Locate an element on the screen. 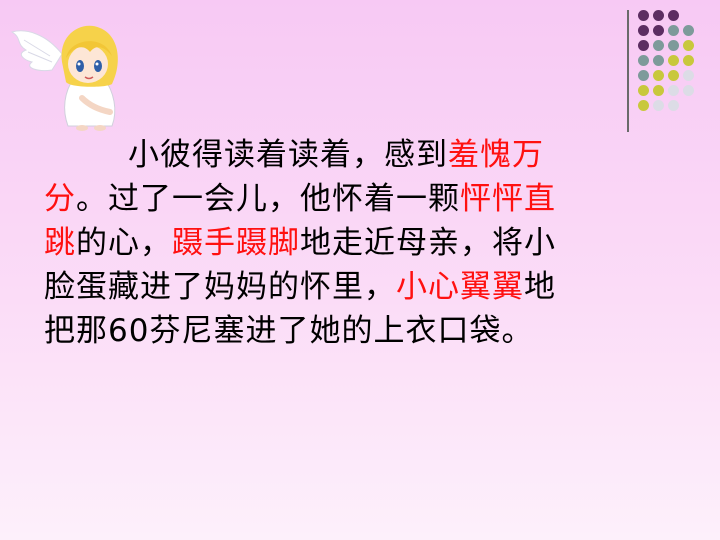 This screenshot has height=540, width=720. paragraph-line: 把那60芬尼塞进了她的上衣口袋。 is located at coordinates (336, 331).